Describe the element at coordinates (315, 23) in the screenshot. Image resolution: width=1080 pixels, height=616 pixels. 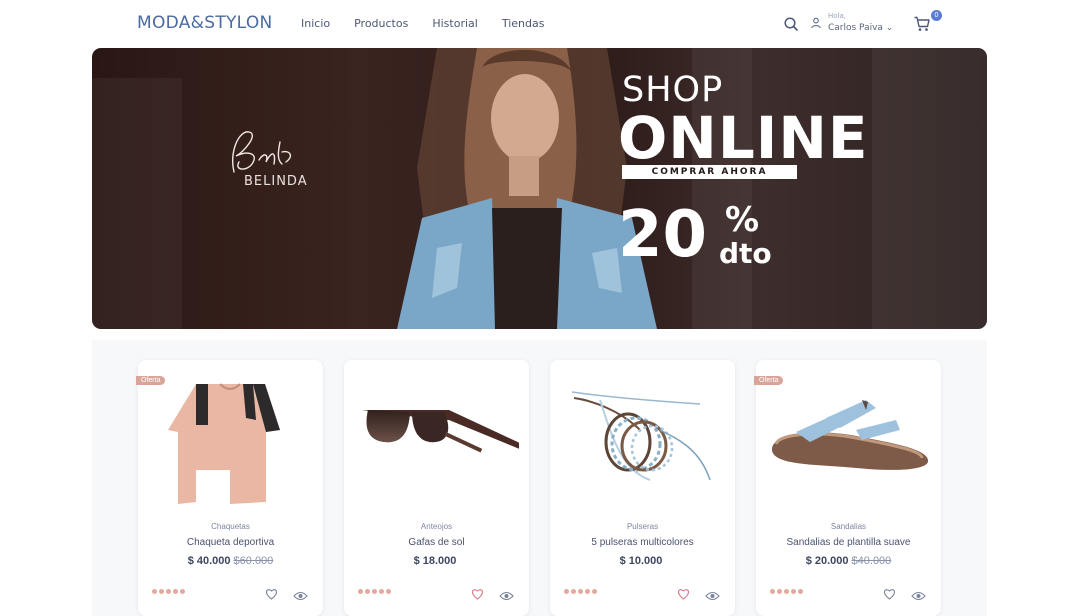
I see `nav-link-inicio: Inicio` at that location.